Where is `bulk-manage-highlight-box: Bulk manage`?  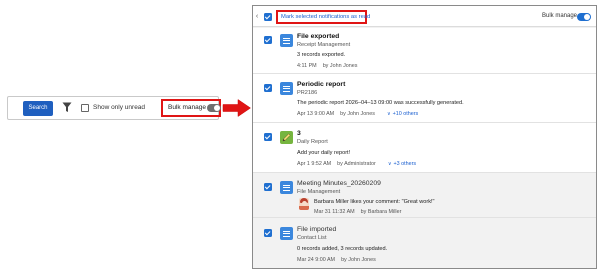
bulk-manage-highlight-box: Bulk manage is located at coordinates (191, 108).